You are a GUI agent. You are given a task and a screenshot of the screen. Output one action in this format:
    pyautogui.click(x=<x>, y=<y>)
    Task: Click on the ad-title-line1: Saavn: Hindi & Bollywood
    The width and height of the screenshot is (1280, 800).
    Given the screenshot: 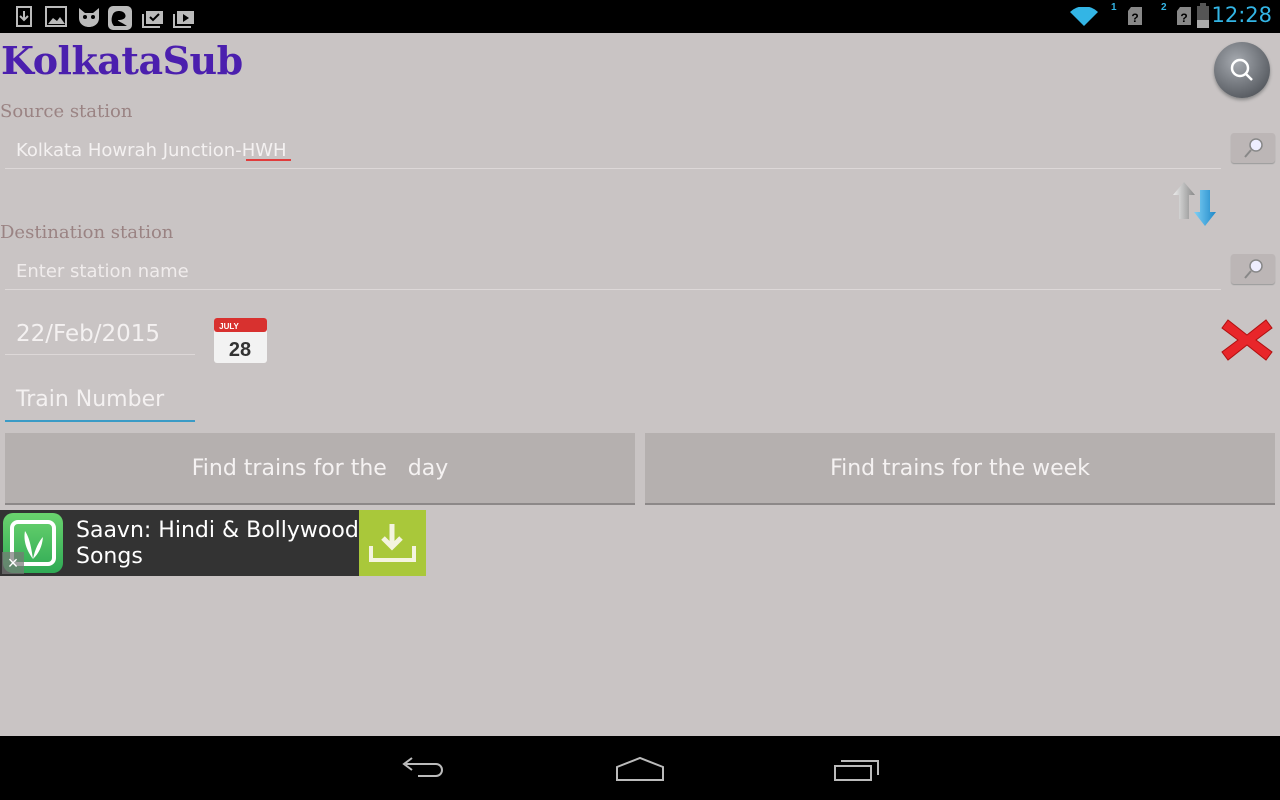 What is the action you would take?
    pyautogui.click(x=217, y=530)
    